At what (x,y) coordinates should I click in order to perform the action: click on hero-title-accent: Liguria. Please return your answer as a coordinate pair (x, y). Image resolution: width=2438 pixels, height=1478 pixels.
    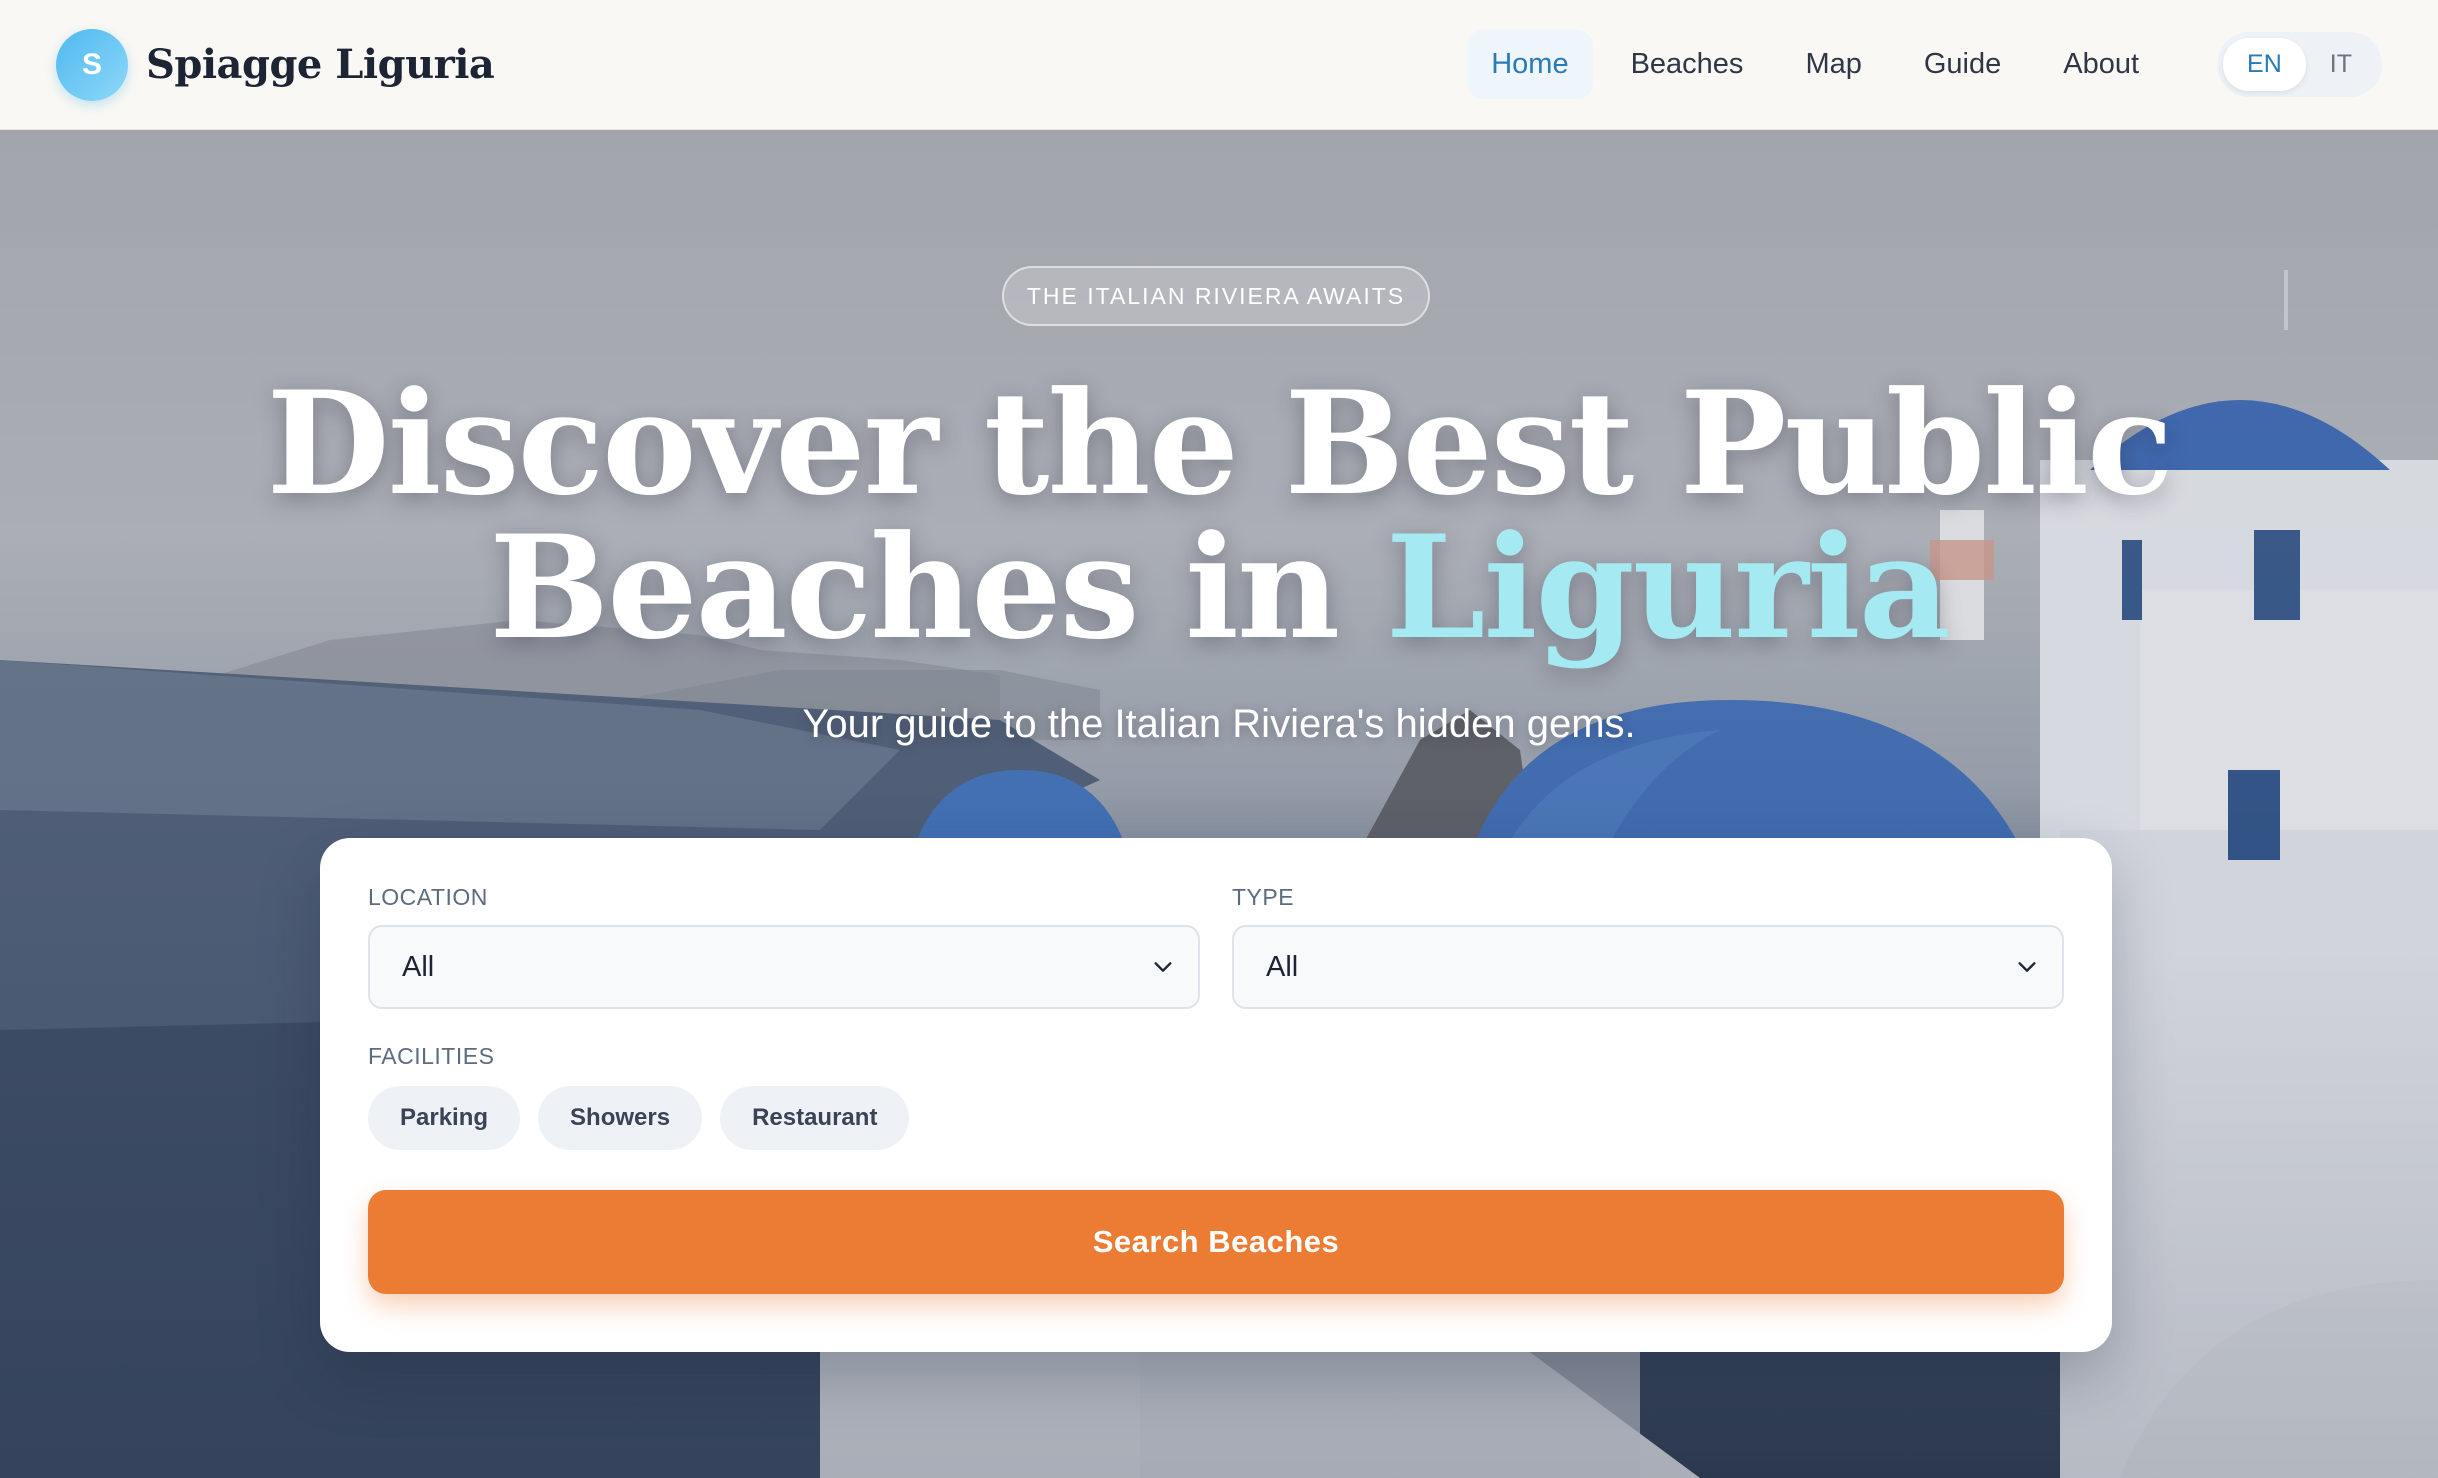
    Looking at the image, I should click on (1668, 588).